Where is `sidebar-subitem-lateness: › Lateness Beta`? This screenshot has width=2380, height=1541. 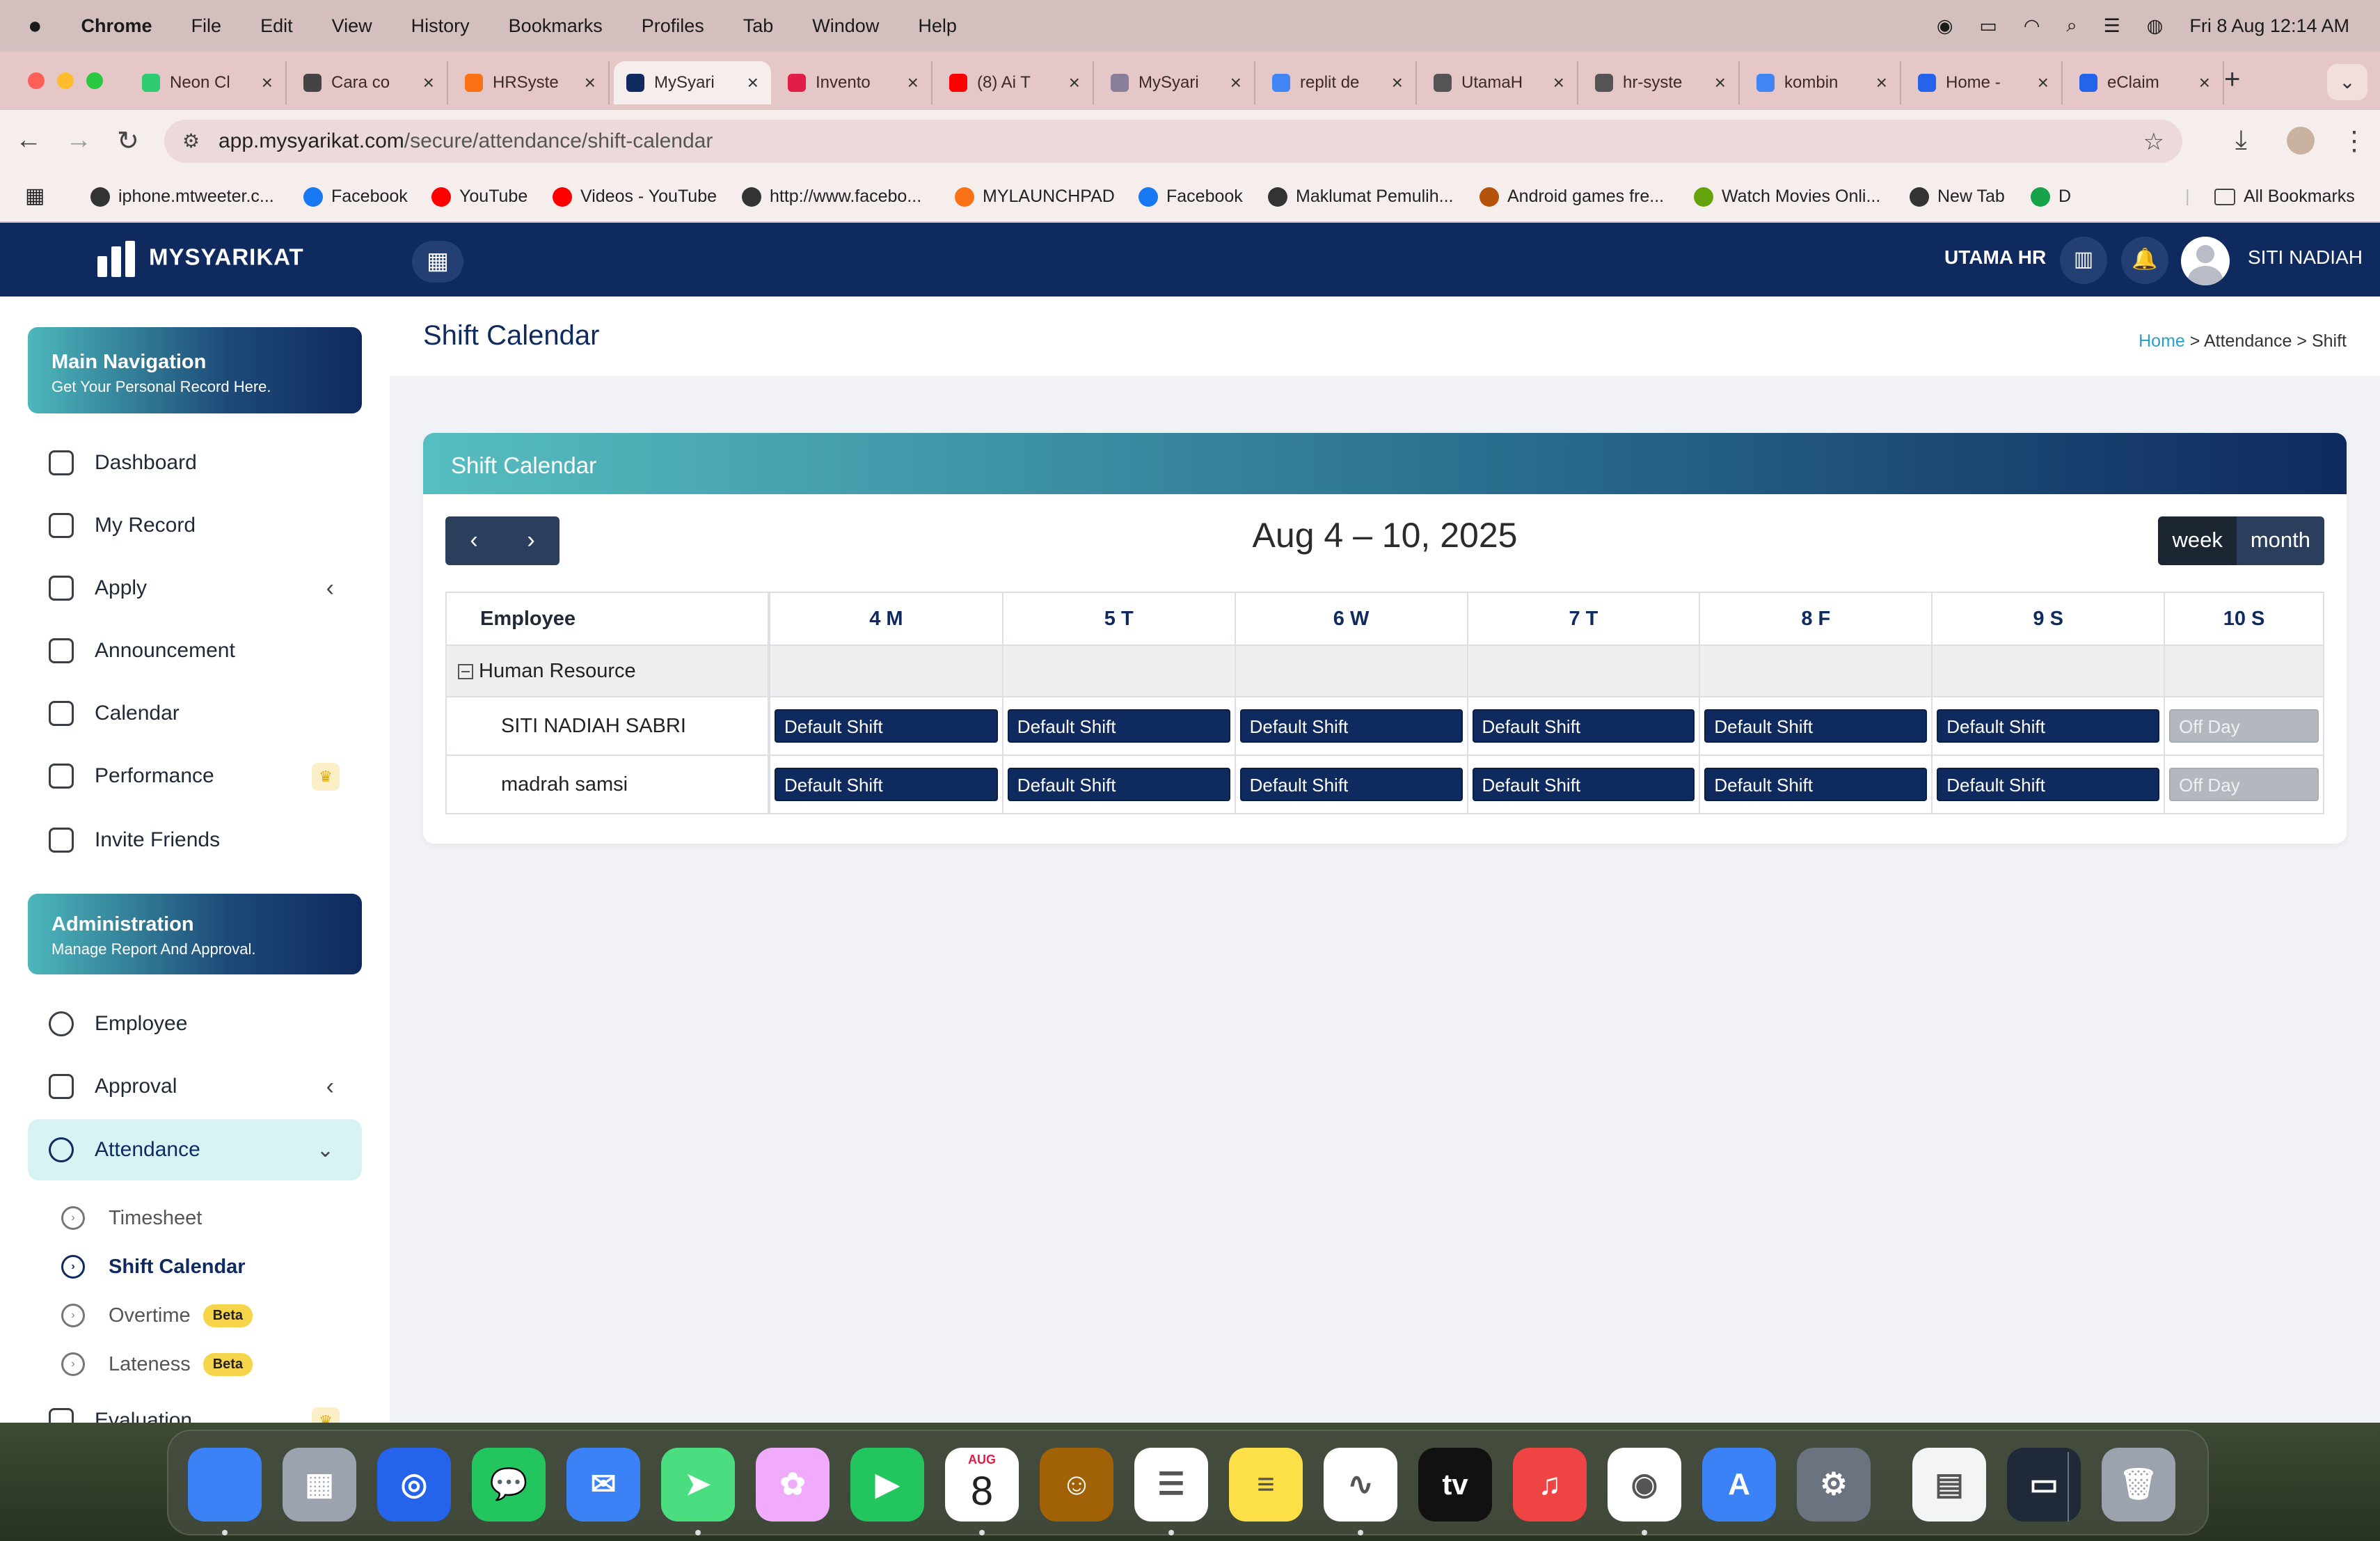
sidebar-subitem-lateness: › Lateness Beta is located at coordinates (157, 1364).